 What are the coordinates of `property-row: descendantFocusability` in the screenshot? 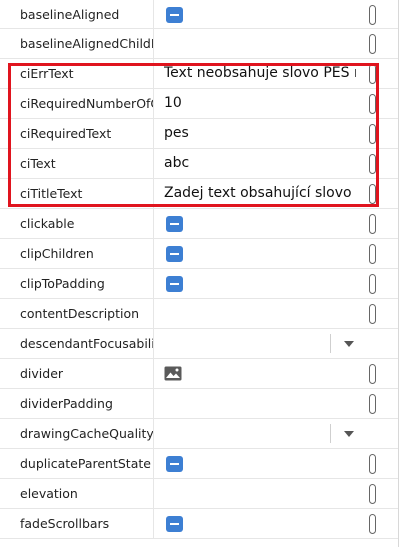 It's located at (199, 344).